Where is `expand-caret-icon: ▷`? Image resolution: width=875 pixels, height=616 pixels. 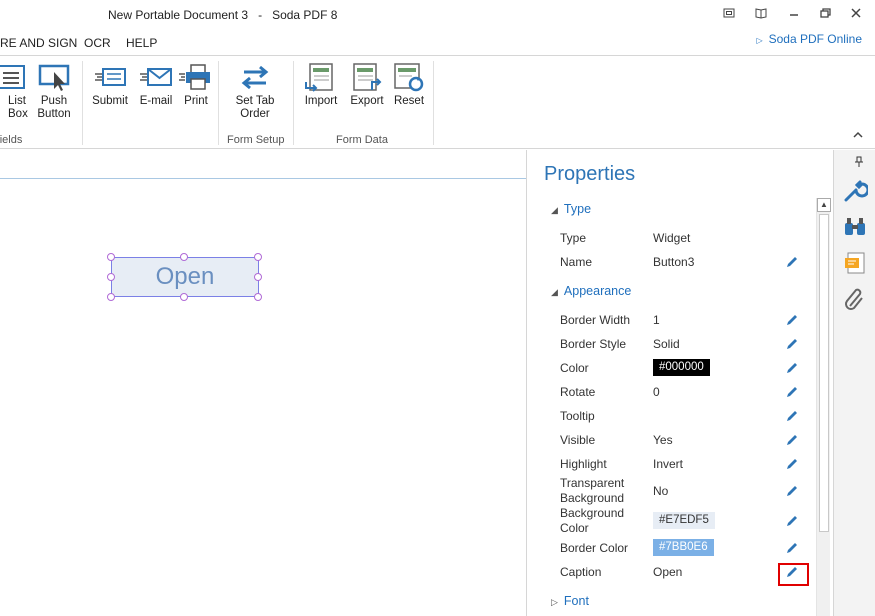 expand-caret-icon: ▷ is located at coordinates (554, 602).